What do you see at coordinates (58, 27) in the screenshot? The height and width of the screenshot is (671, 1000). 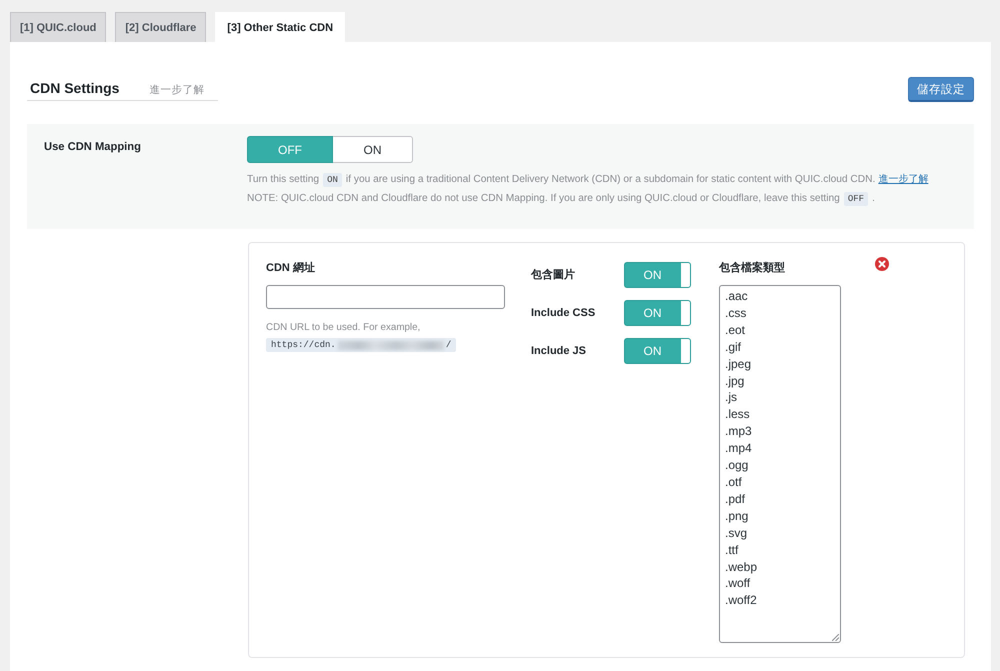 I see `tab: [1] QUIC.cloud` at bounding box center [58, 27].